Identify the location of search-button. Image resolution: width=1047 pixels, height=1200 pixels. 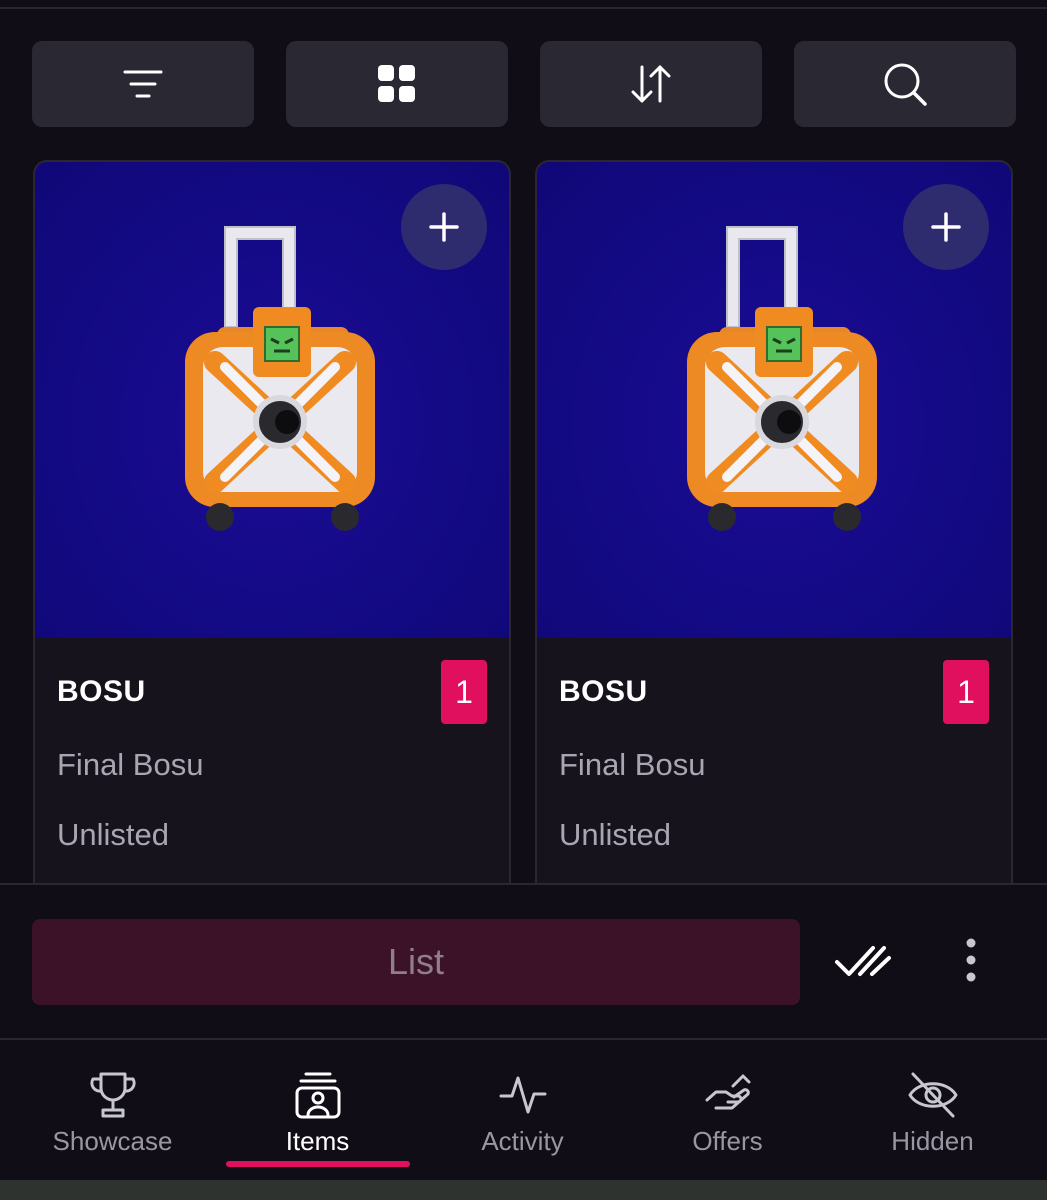
(905, 84).